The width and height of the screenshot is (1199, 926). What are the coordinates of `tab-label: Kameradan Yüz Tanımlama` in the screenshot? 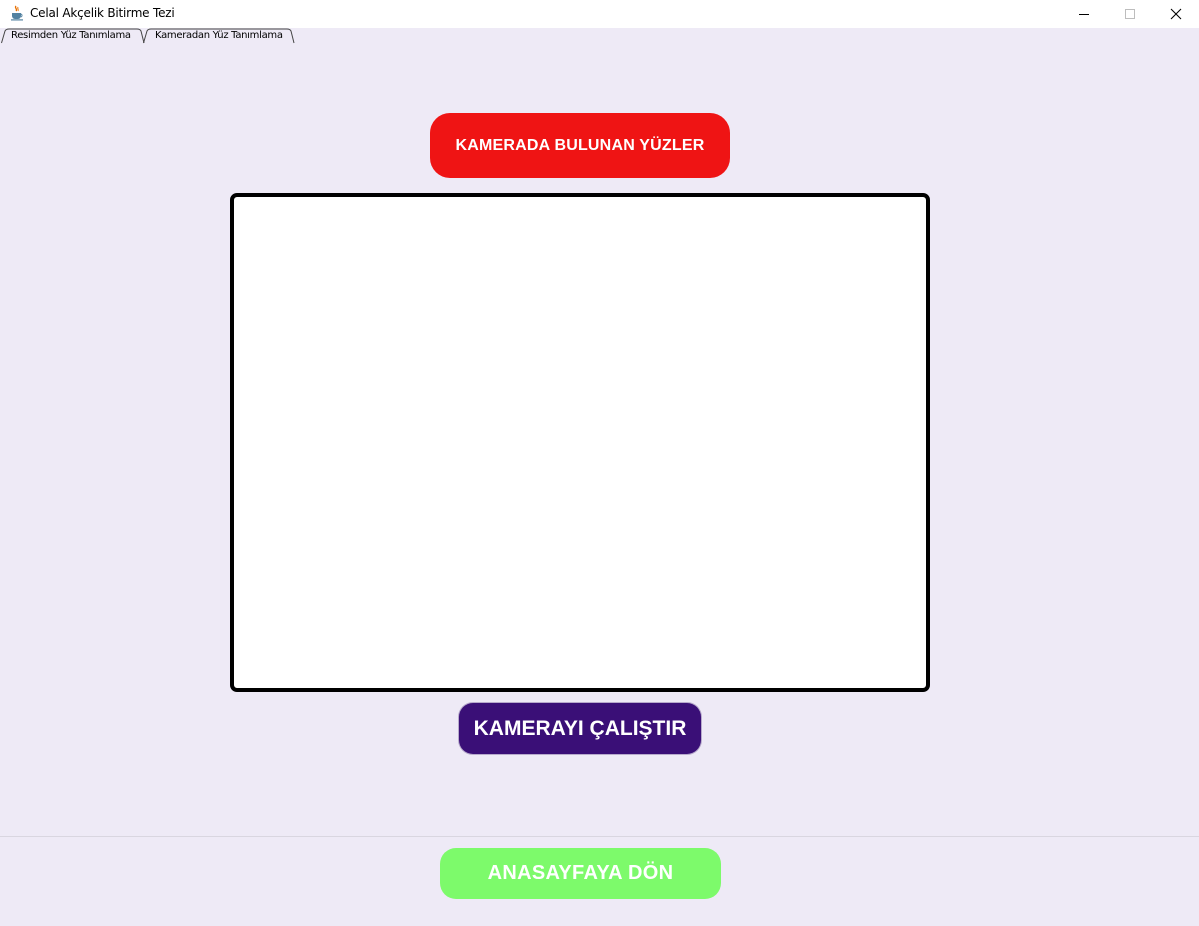 It's located at (219, 35).